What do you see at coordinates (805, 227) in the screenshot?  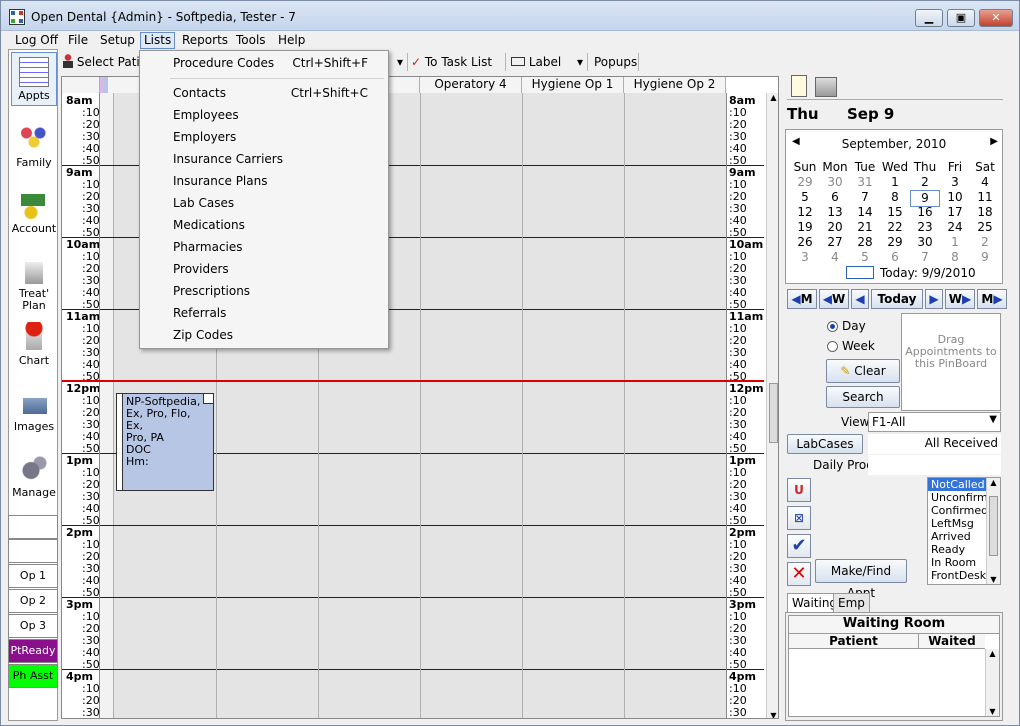 I see `calendar-day: 19` at bounding box center [805, 227].